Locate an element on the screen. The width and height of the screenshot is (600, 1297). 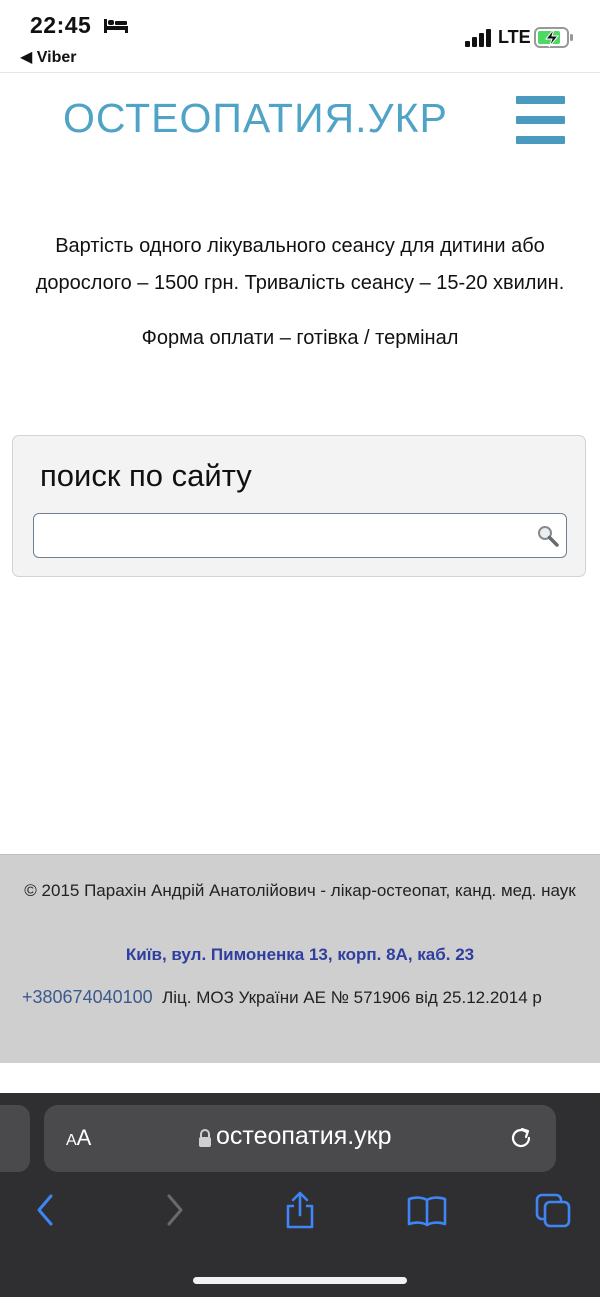
sleep-mode-icon is located at coordinates (116, 26).